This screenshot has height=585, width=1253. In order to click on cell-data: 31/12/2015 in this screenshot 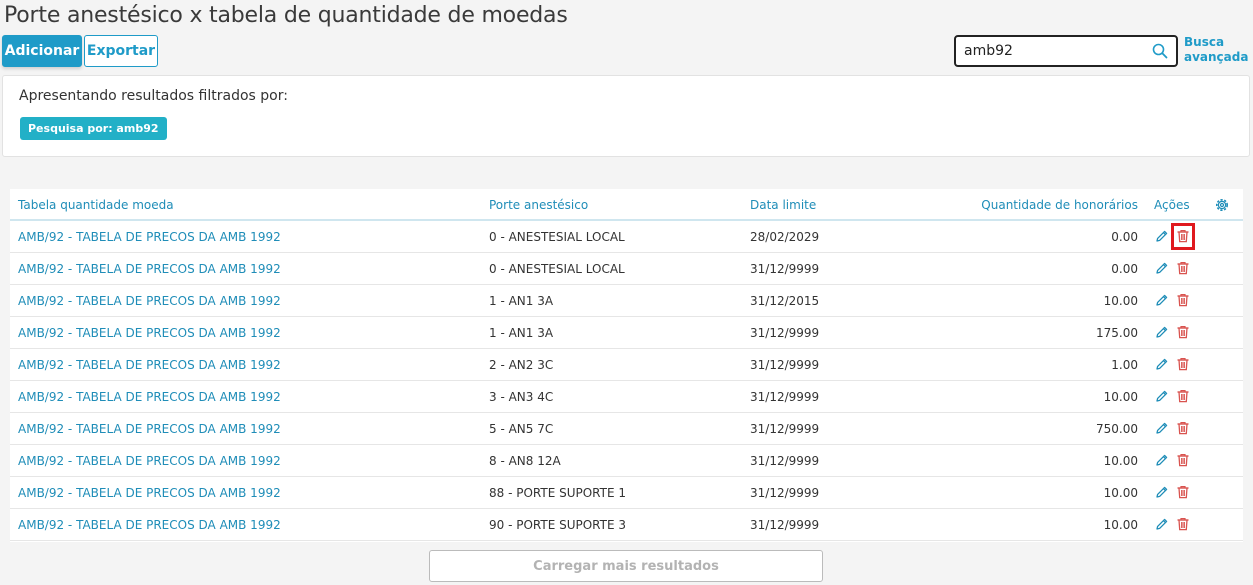, I will do `click(785, 301)`.